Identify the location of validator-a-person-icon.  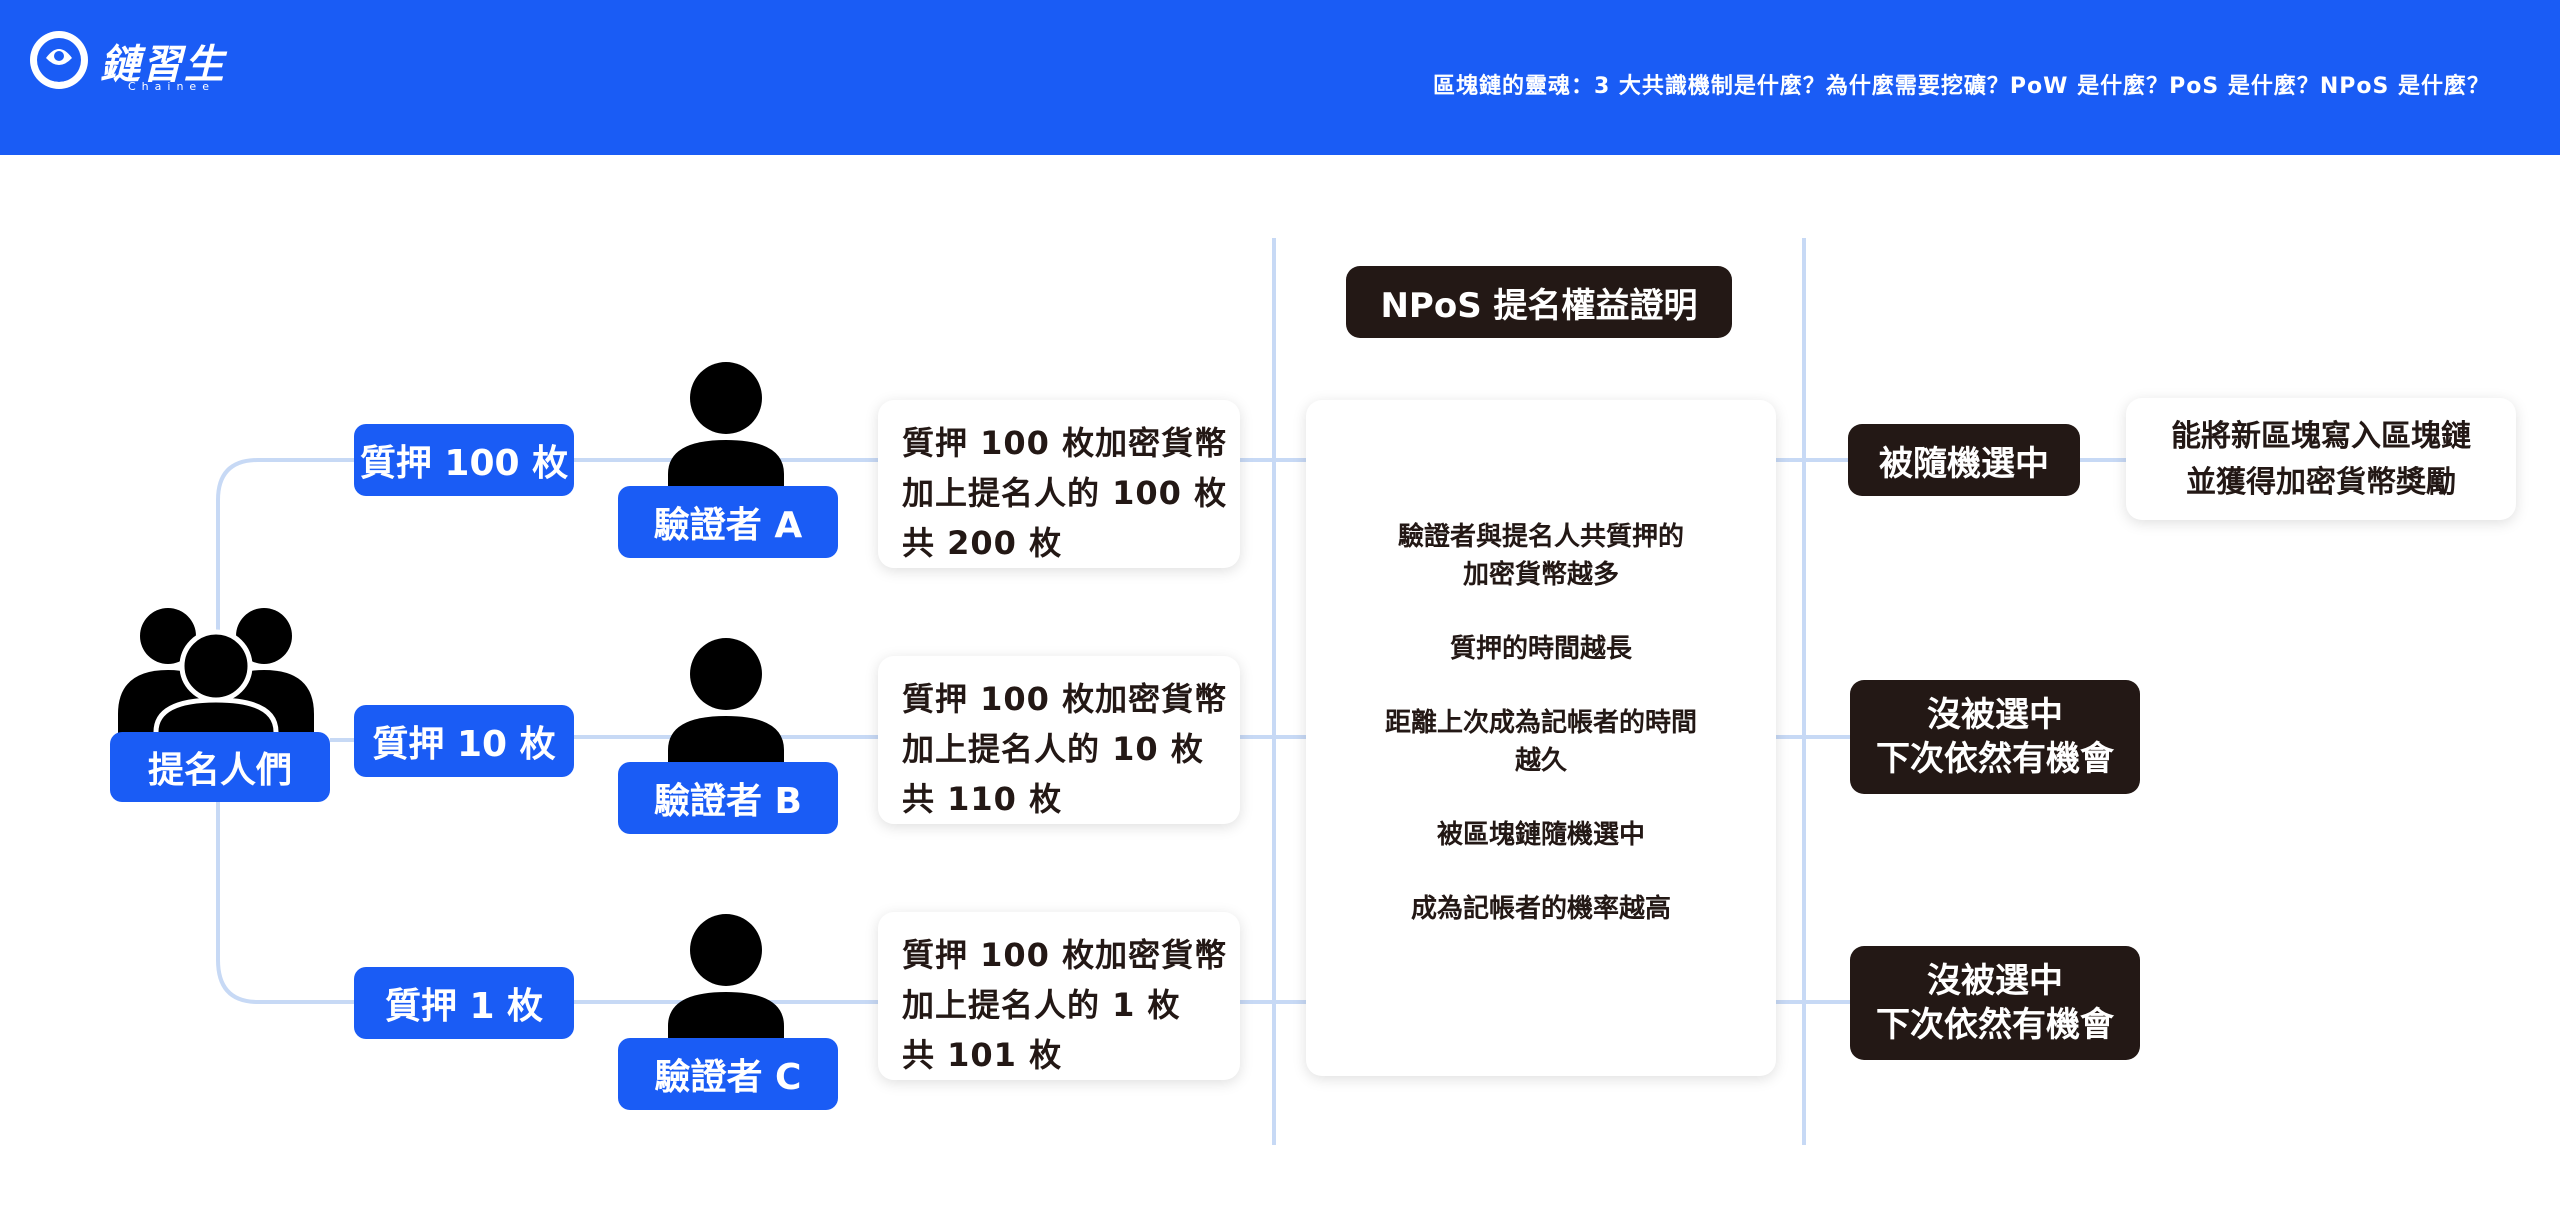
(726, 426).